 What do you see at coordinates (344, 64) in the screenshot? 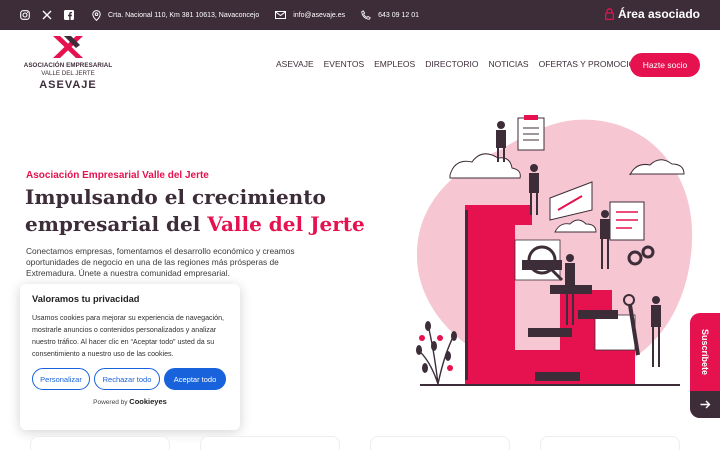
I see `nav-item-eventos: EVENTOS` at bounding box center [344, 64].